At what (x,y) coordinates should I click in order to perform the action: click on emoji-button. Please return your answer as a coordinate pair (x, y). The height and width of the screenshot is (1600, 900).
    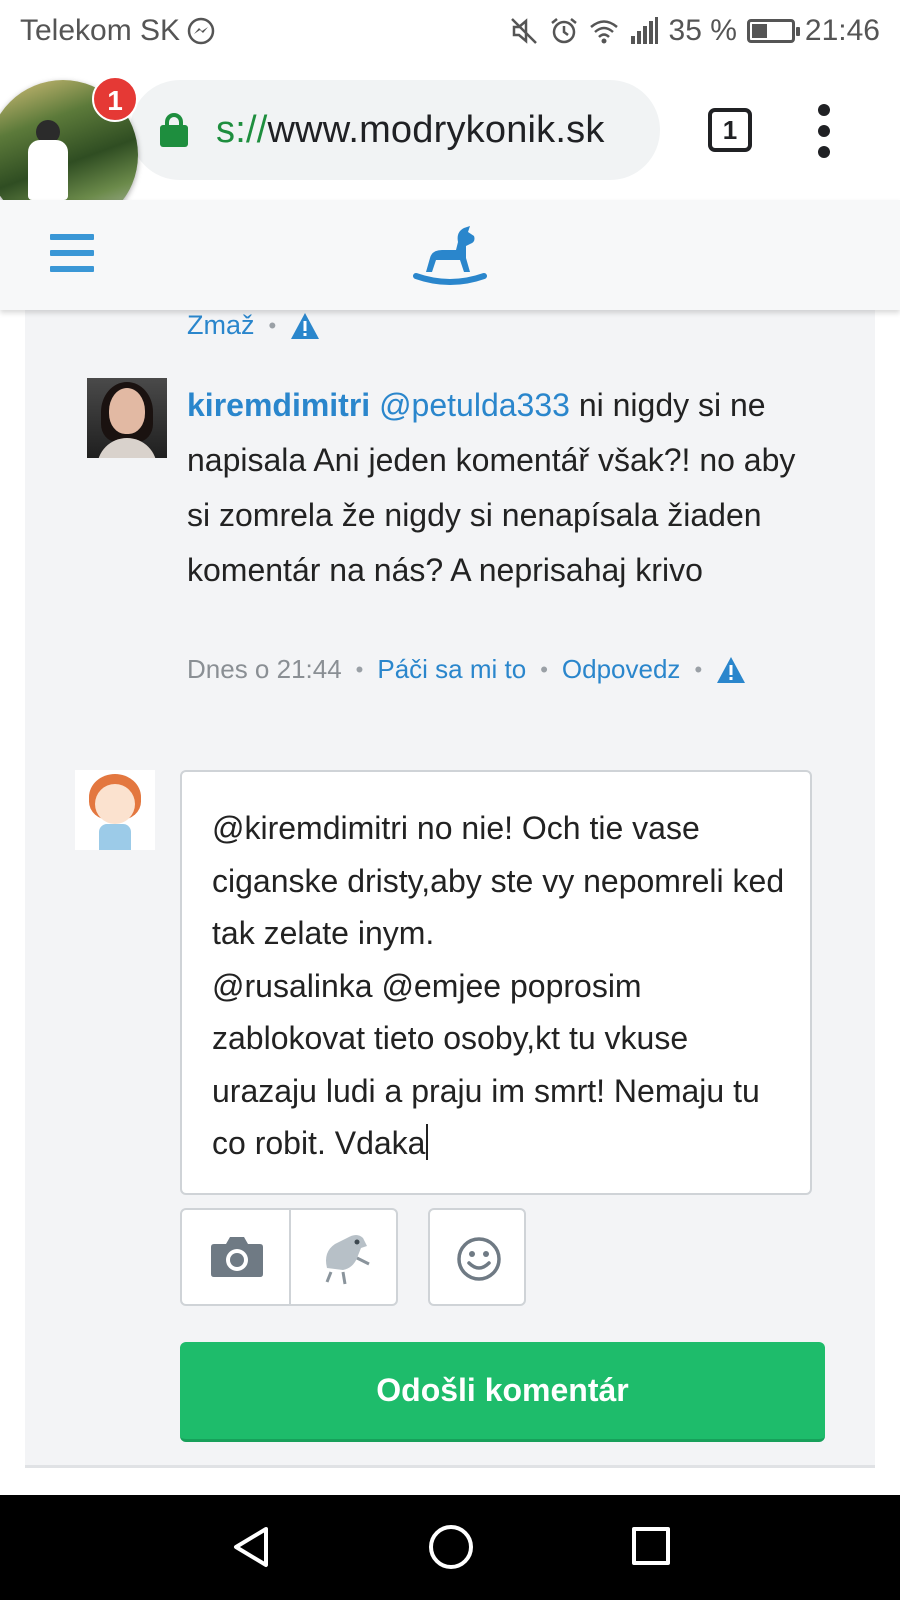
    Looking at the image, I should click on (477, 1257).